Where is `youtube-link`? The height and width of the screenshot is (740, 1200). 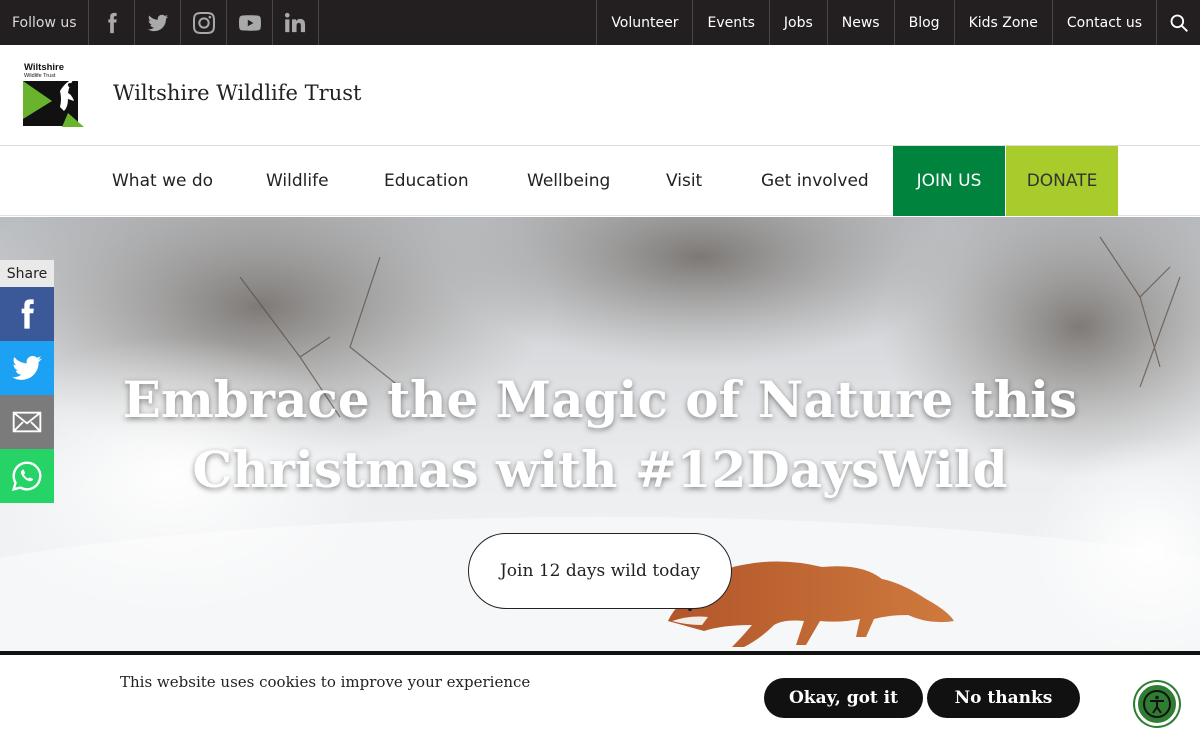
youtube-link is located at coordinates (250, 22).